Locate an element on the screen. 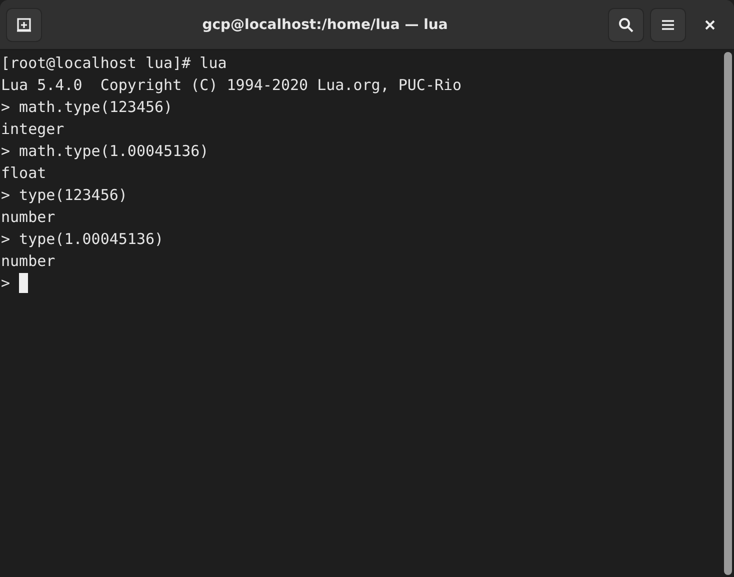 This screenshot has height=577, width=734. search-icon is located at coordinates (626, 24).